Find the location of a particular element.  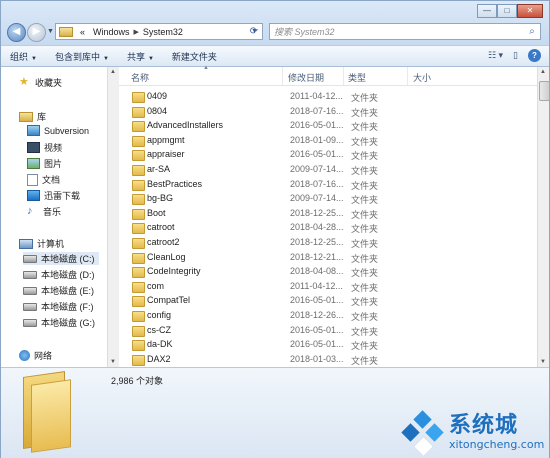

breadcrumb-system32: System32 is located at coordinates (163, 32).